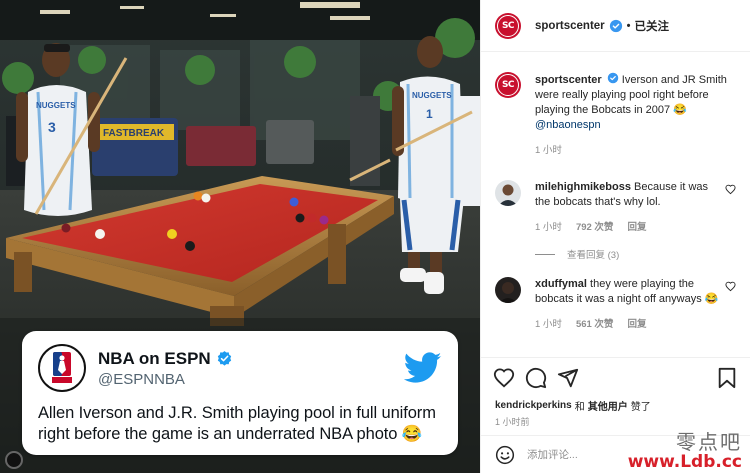  What do you see at coordinates (134, 133) in the screenshot?
I see `fastbreak-sign: FASTBREAK` at bounding box center [134, 133].